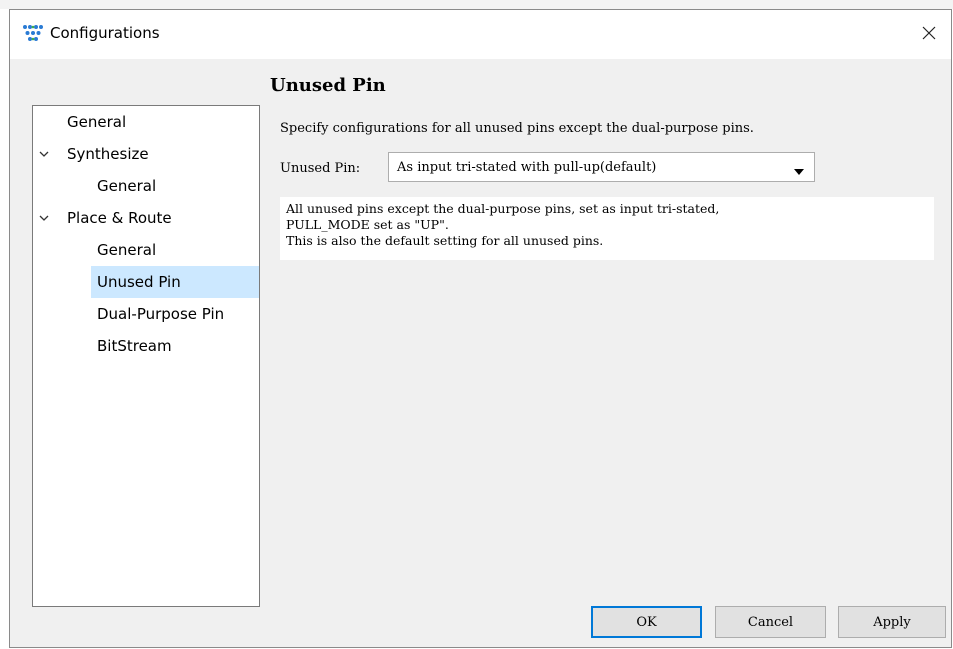 This screenshot has width=953, height=649. What do you see at coordinates (119, 218) in the screenshot?
I see `tree-item-label: Place & Route` at bounding box center [119, 218].